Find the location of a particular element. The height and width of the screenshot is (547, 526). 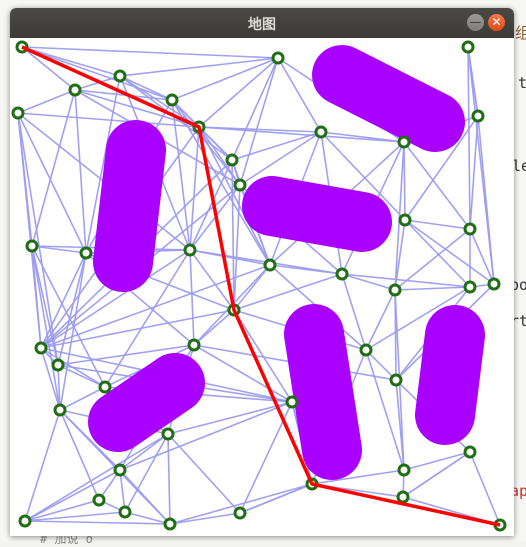

title-bar: 地图 — ✕ is located at coordinates (262, 23).